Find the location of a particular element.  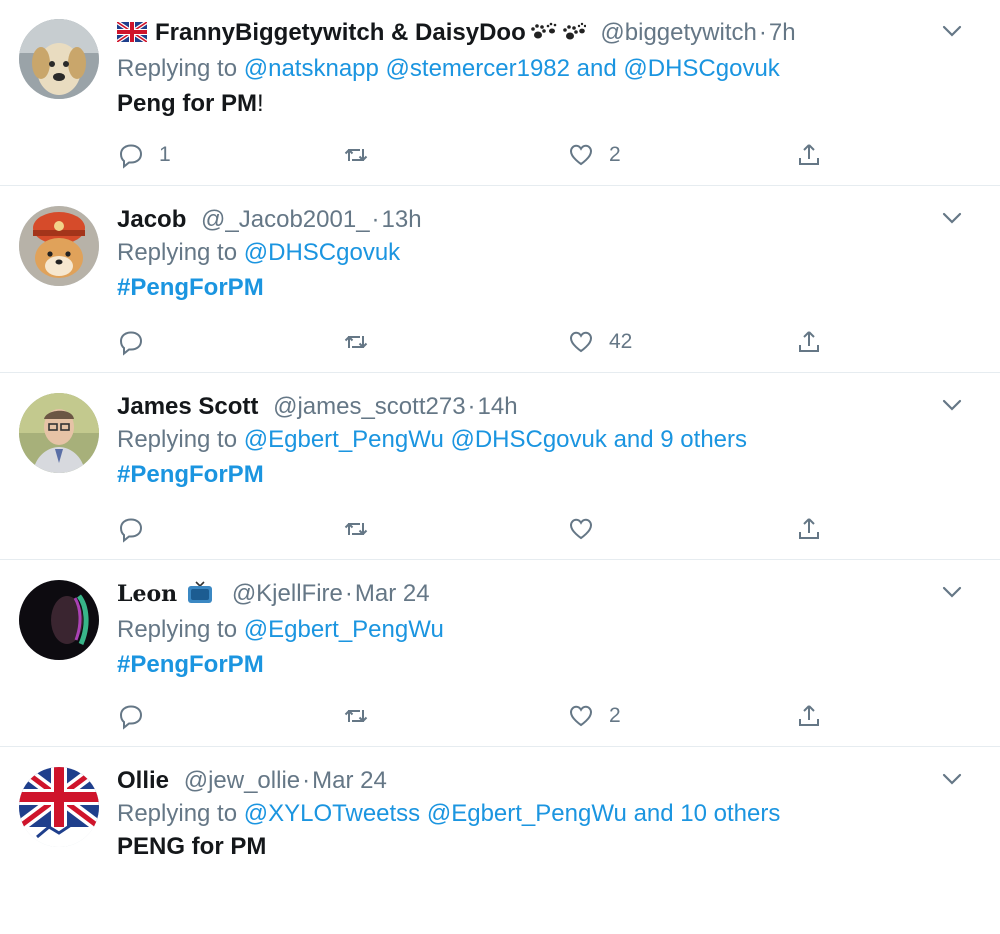

display-name: Jacob is located at coordinates (151, 219).